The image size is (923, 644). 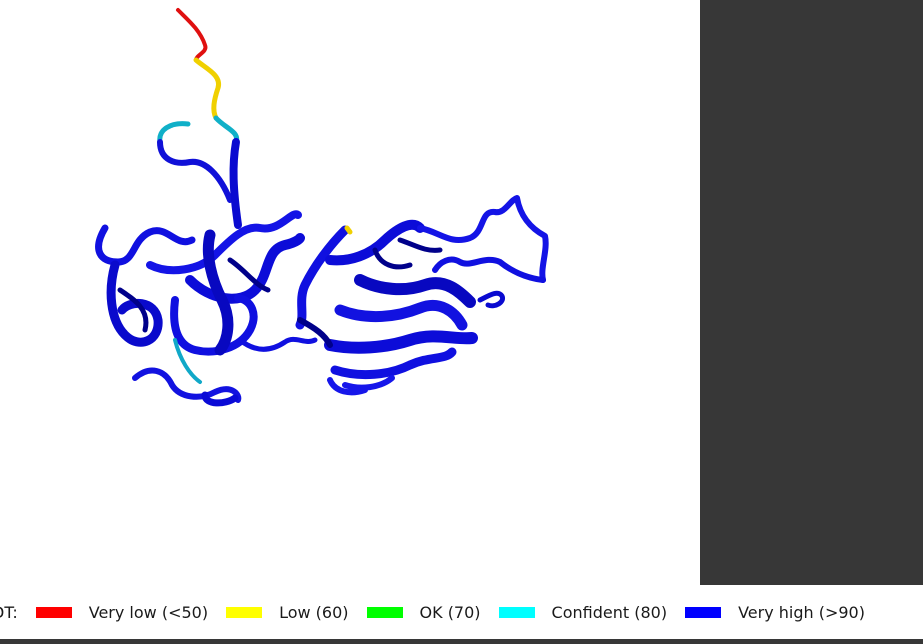 I want to click on legend-item-ok: OK (70), so click(x=423, y=612).